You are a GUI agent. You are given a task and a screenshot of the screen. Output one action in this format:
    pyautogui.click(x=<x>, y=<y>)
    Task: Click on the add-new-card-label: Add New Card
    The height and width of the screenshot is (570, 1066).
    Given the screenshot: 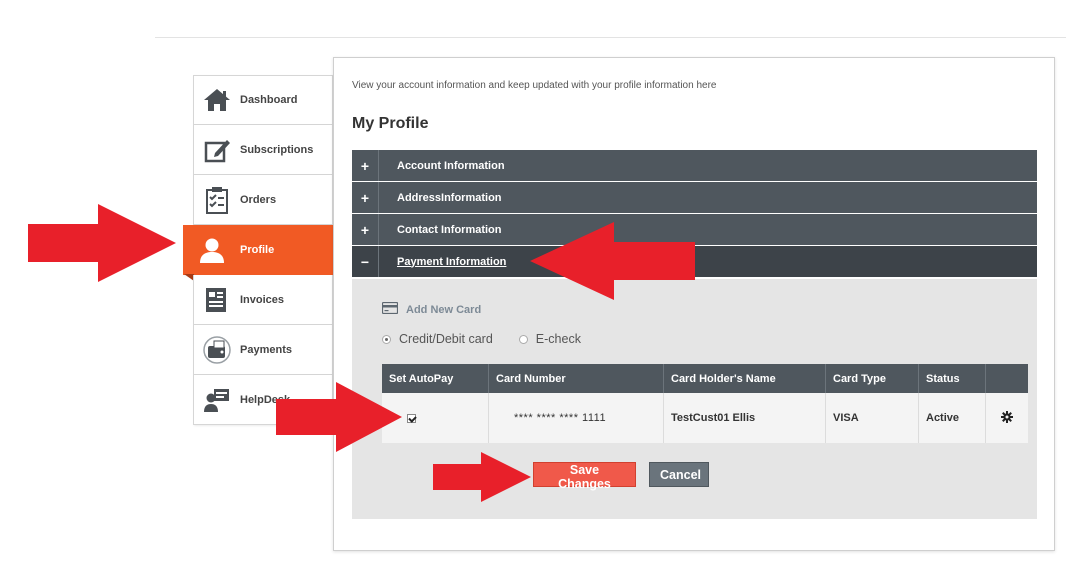 What is the action you would take?
    pyautogui.click(x=444, y=310)
    